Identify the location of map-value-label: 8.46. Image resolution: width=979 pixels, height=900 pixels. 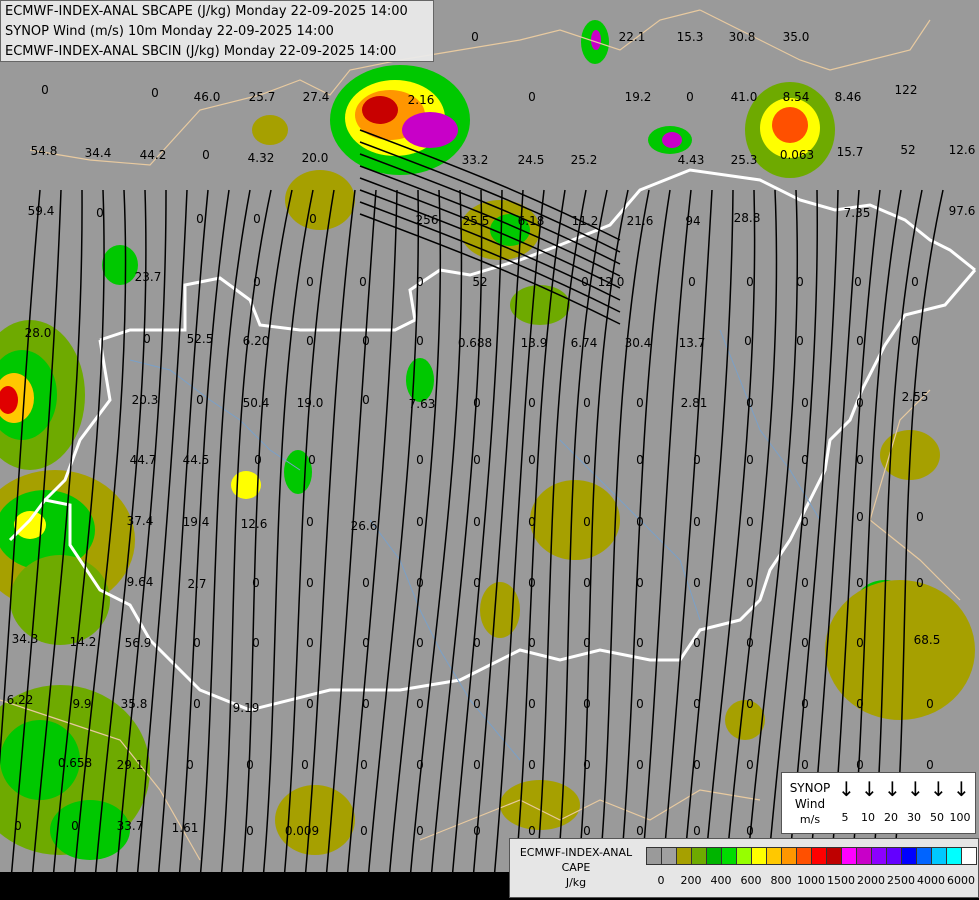
(848, 97).